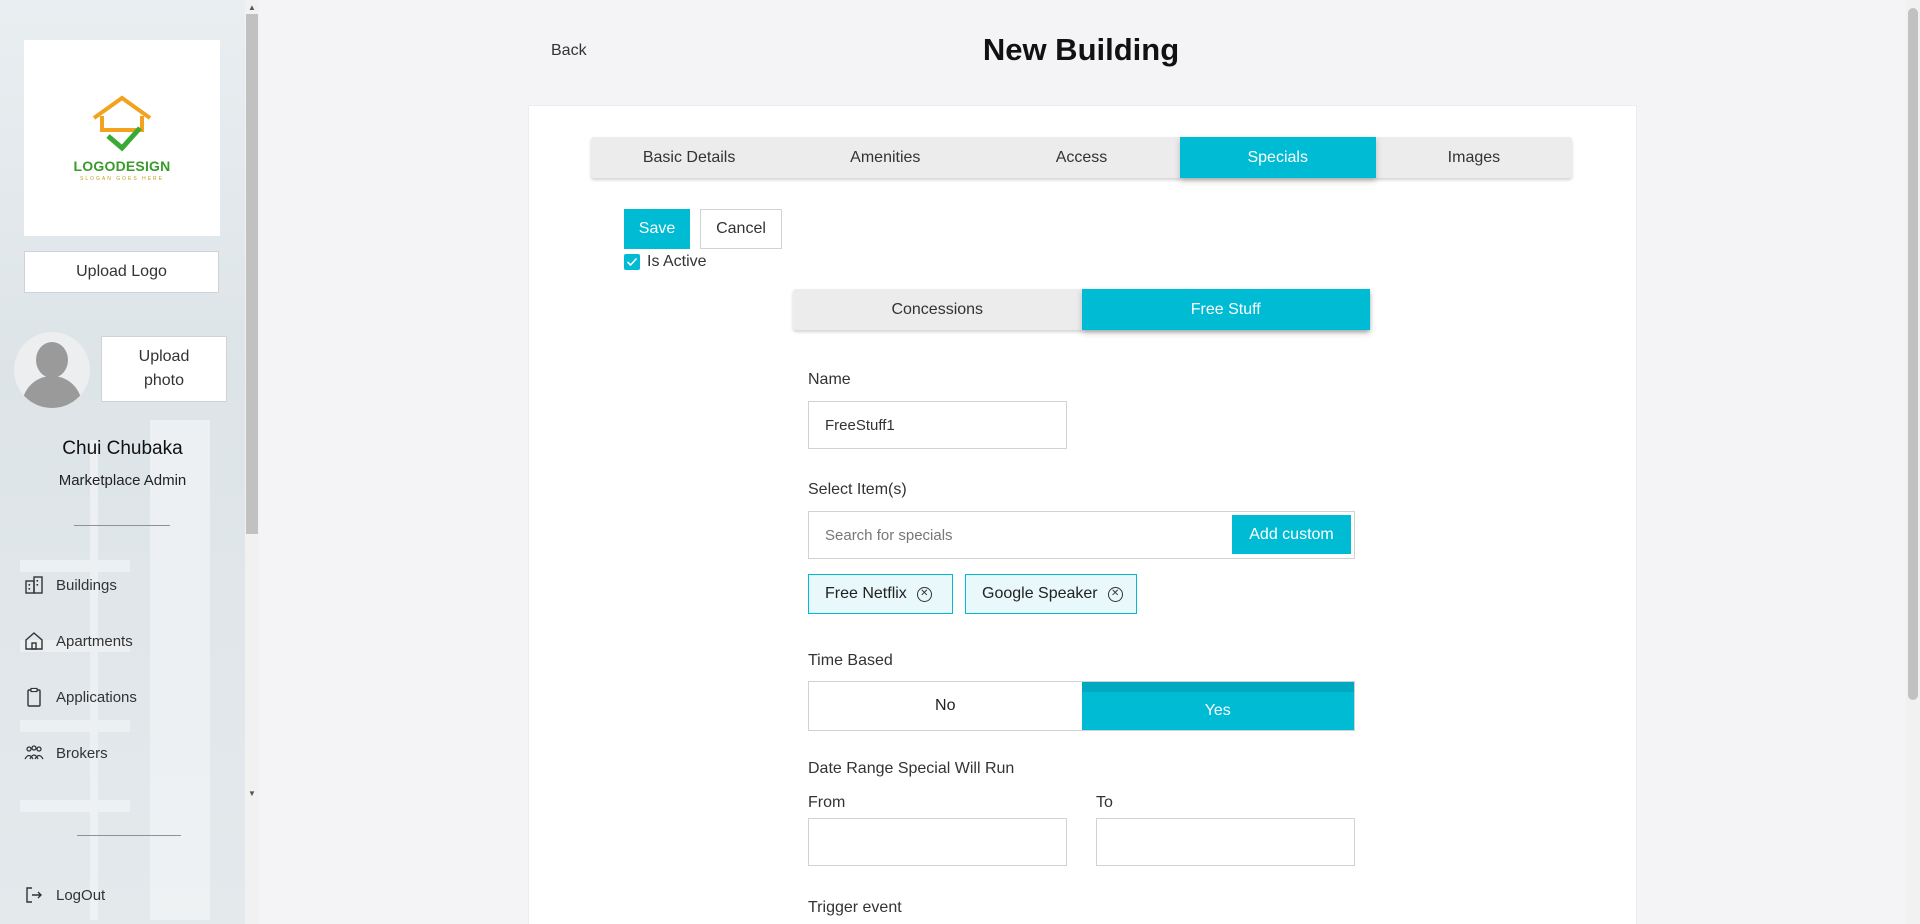 The width and height of the screenshot is (1920, 924). Describe the element at coordinates (945, 706) in the screenshot. I see `time-based-no-option: No` at that location.